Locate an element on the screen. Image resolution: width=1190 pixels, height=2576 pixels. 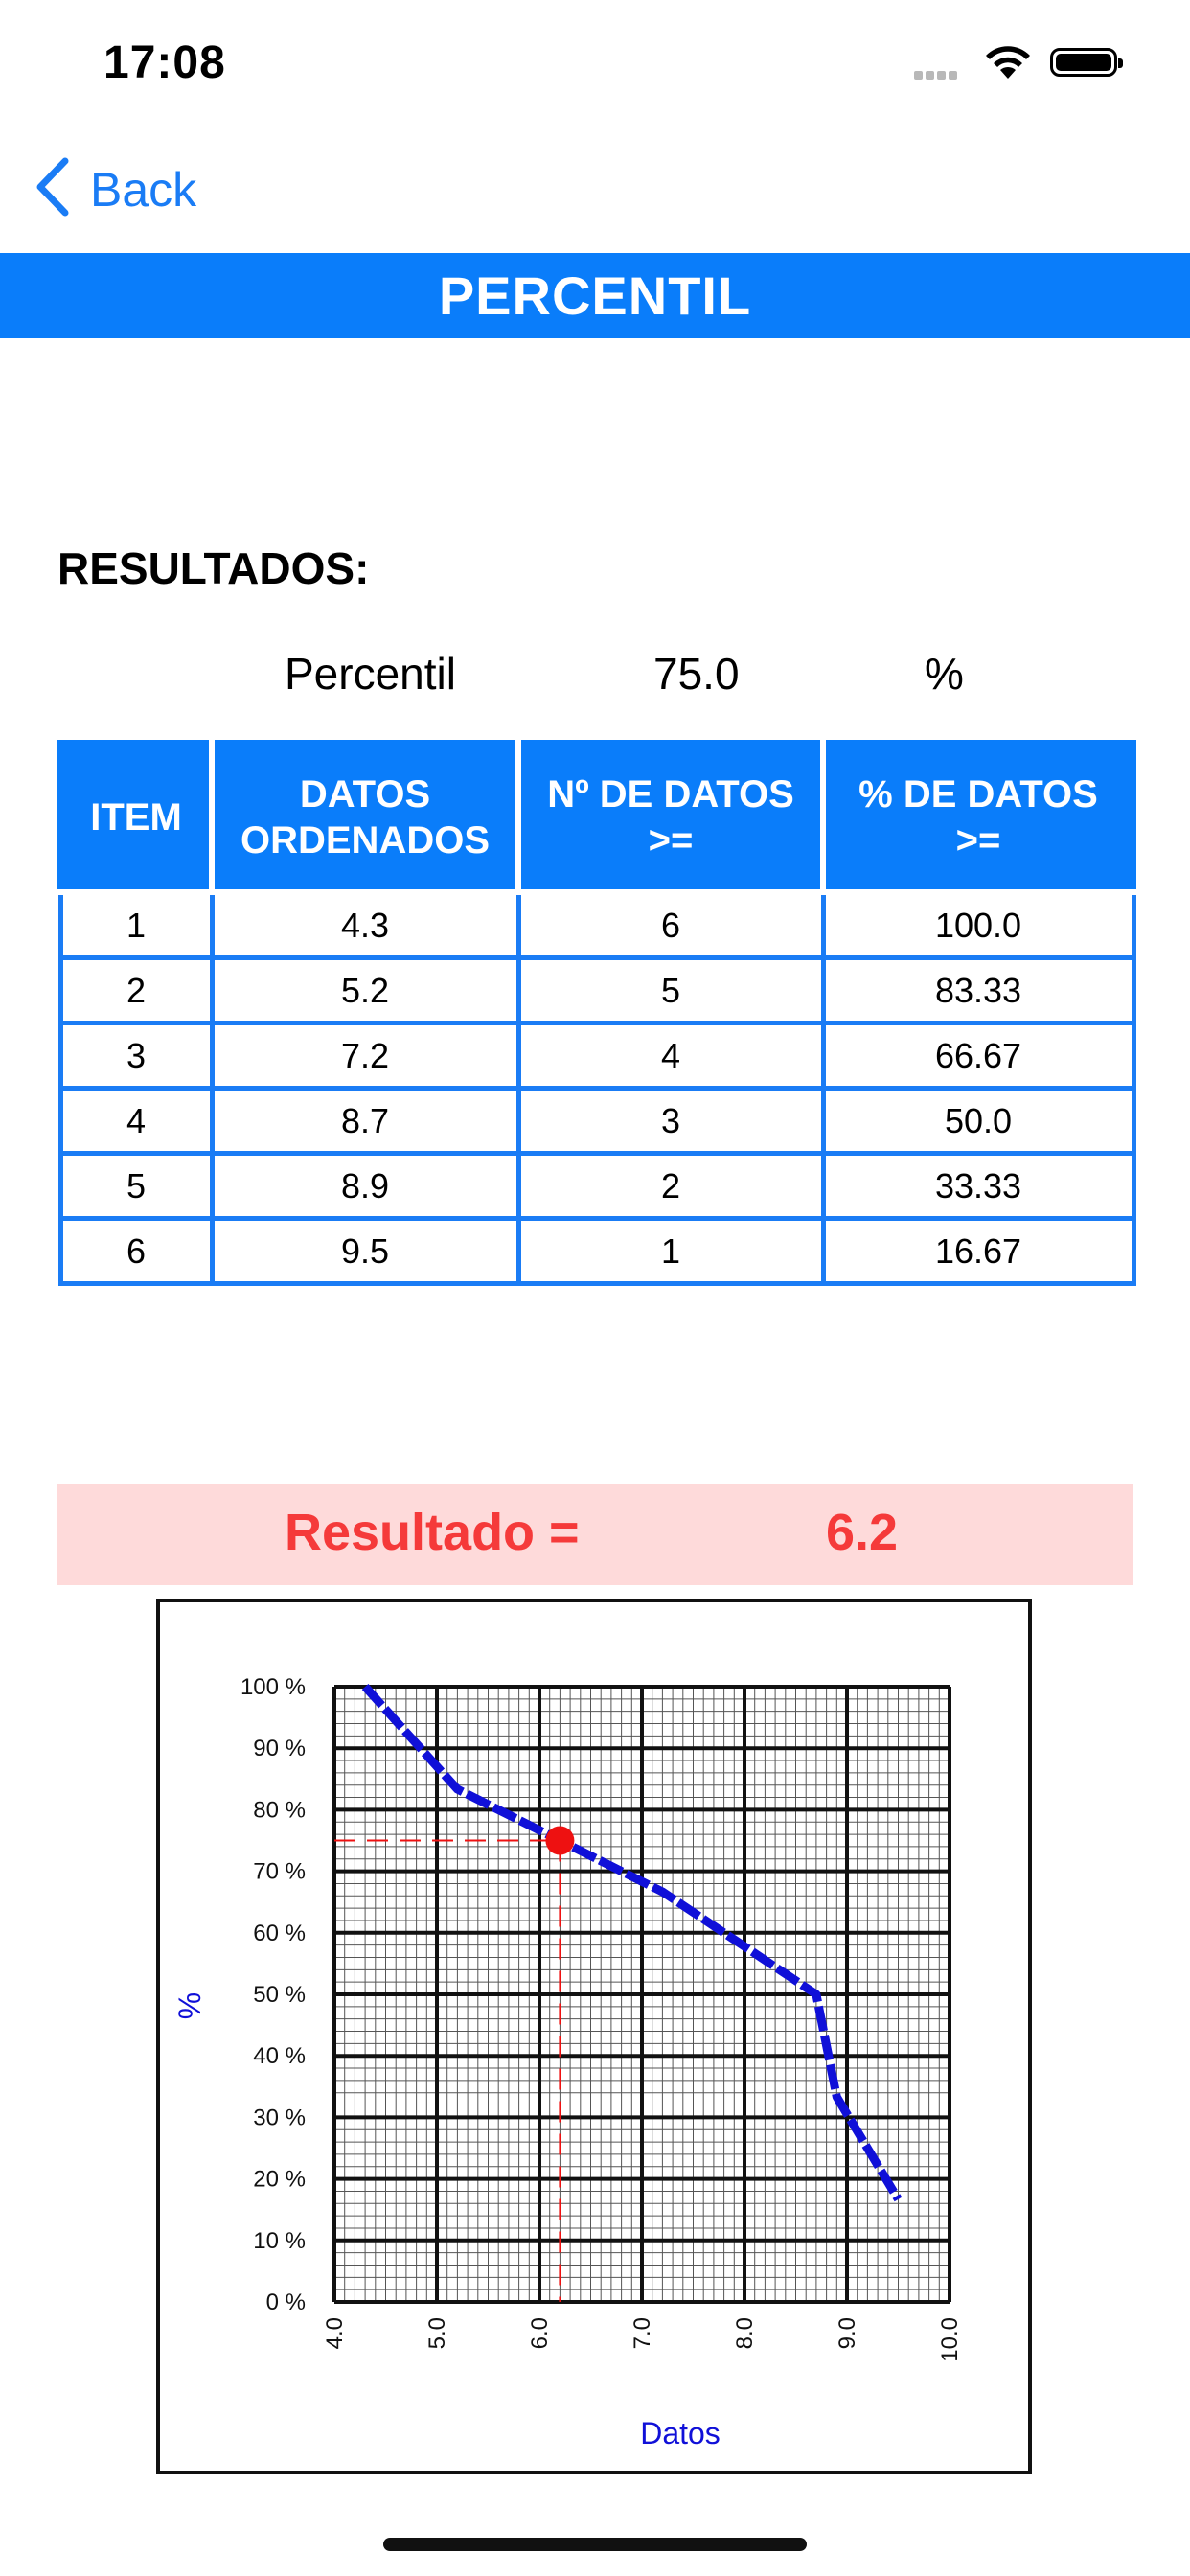
y-tick-label: 10 % is located at coordinates (279, 2241).